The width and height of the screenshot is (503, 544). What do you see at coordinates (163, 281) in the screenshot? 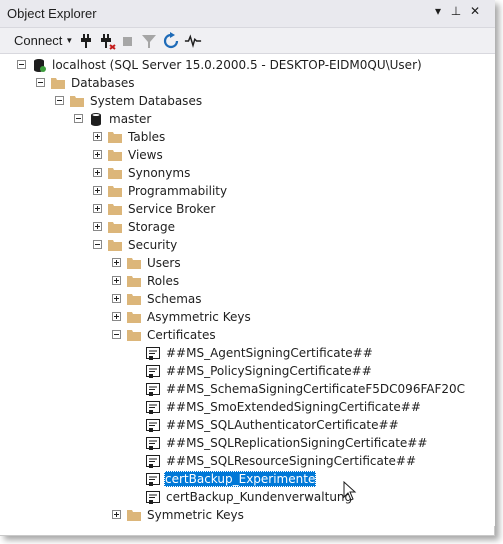
I see `tree-node-label: Roles` at bounding box center [163, 281].